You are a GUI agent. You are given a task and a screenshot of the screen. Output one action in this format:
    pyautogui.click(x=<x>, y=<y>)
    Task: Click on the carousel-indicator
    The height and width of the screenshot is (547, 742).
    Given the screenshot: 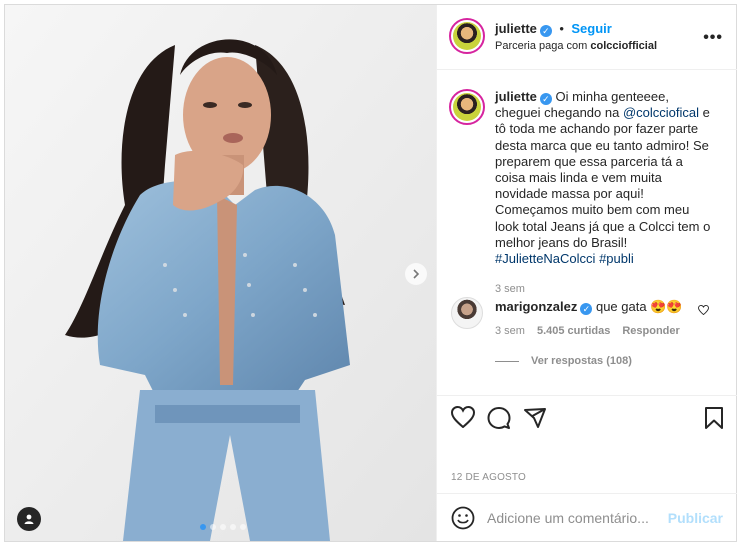 What is the action you would take?
    pyautogui.click(x=223, y=527)
    